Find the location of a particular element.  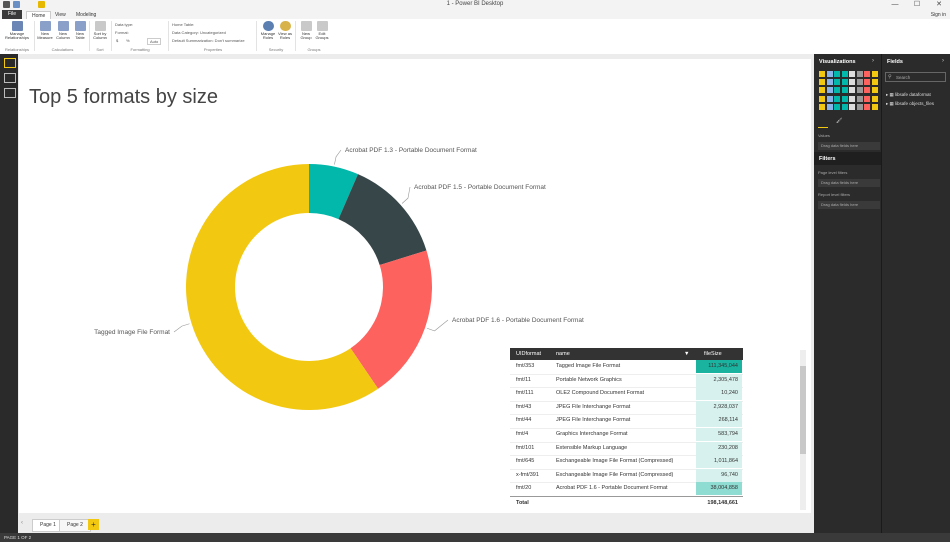

cell-name: Portable Network Graphics is located at coordinates (589, 379).